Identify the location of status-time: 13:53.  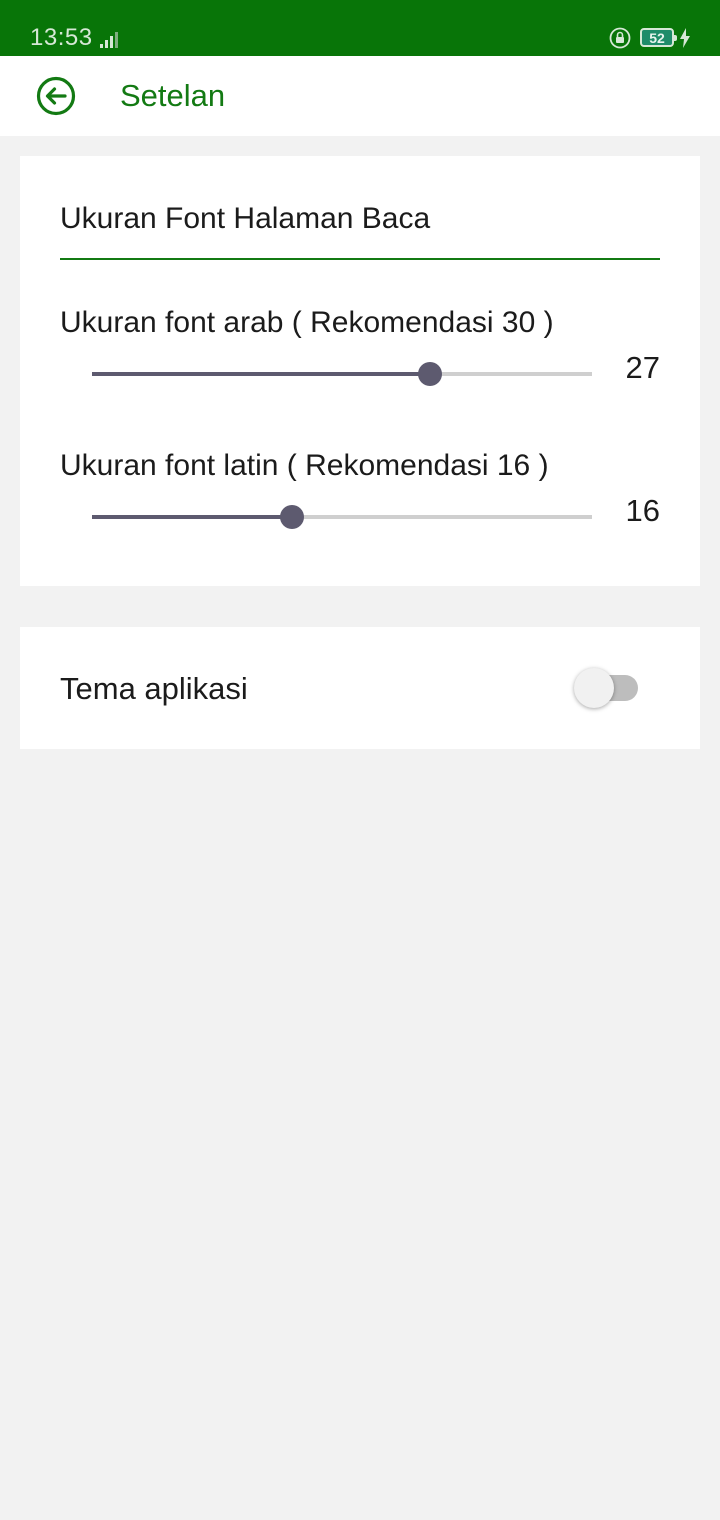
(61, 37).